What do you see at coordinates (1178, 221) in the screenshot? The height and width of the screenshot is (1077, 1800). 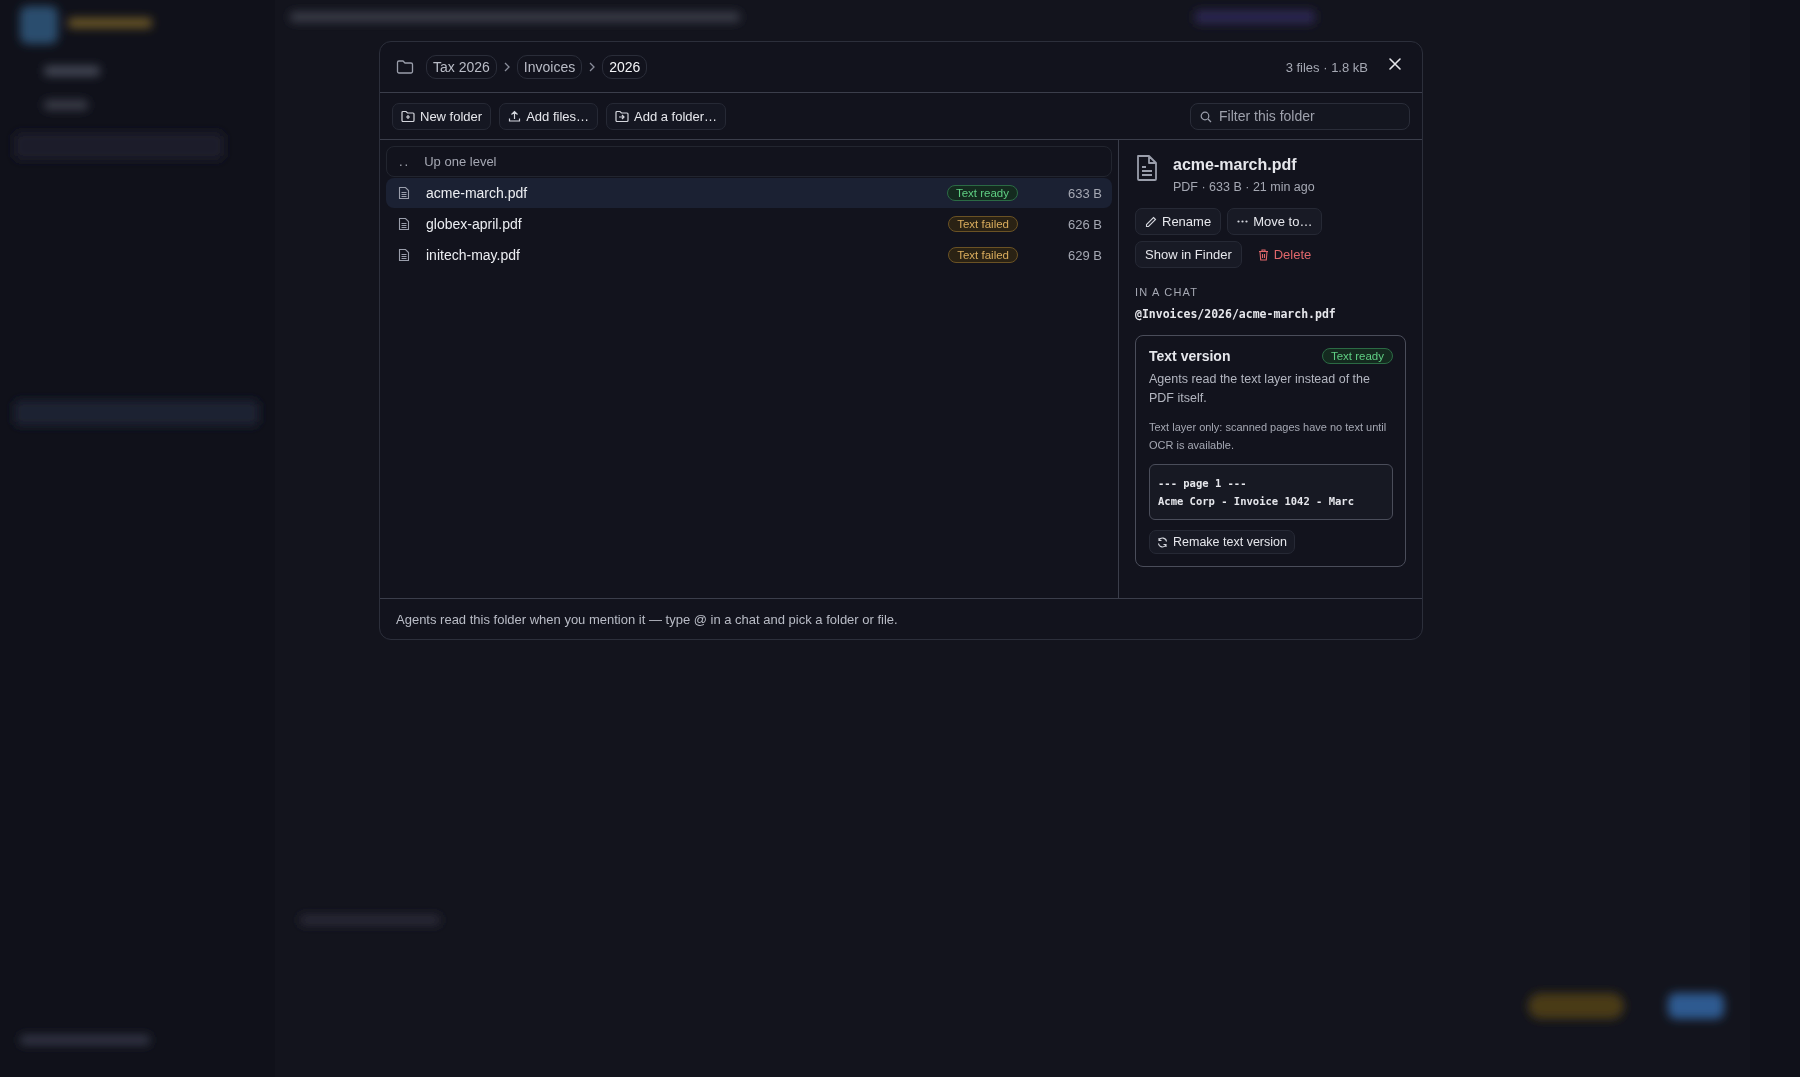 I see `rename-button: Rename` at bounding box center [1178, 221].